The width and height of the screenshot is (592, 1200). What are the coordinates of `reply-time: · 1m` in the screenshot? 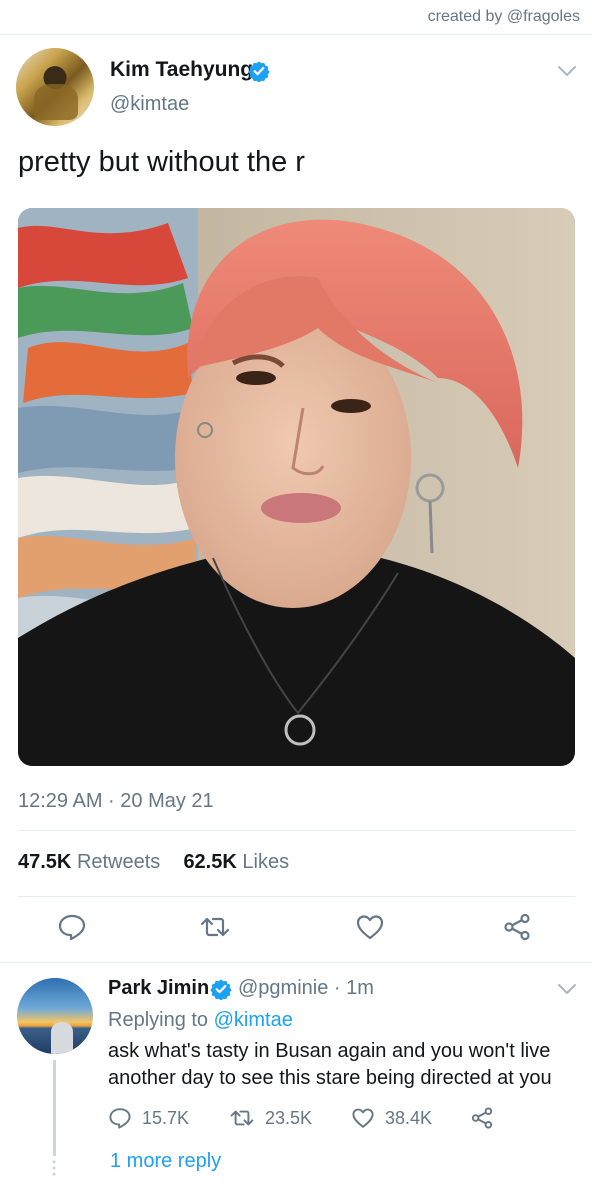 It's located at (354, 988).